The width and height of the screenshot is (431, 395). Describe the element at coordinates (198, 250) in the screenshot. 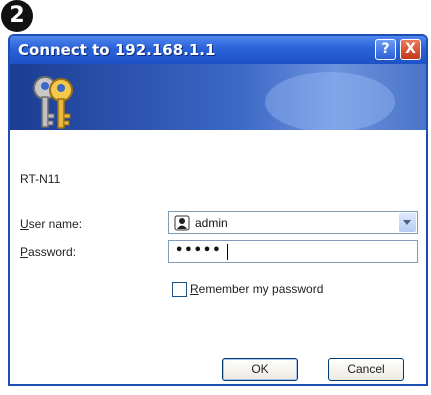

I see `password-mask: •••••` at that location.